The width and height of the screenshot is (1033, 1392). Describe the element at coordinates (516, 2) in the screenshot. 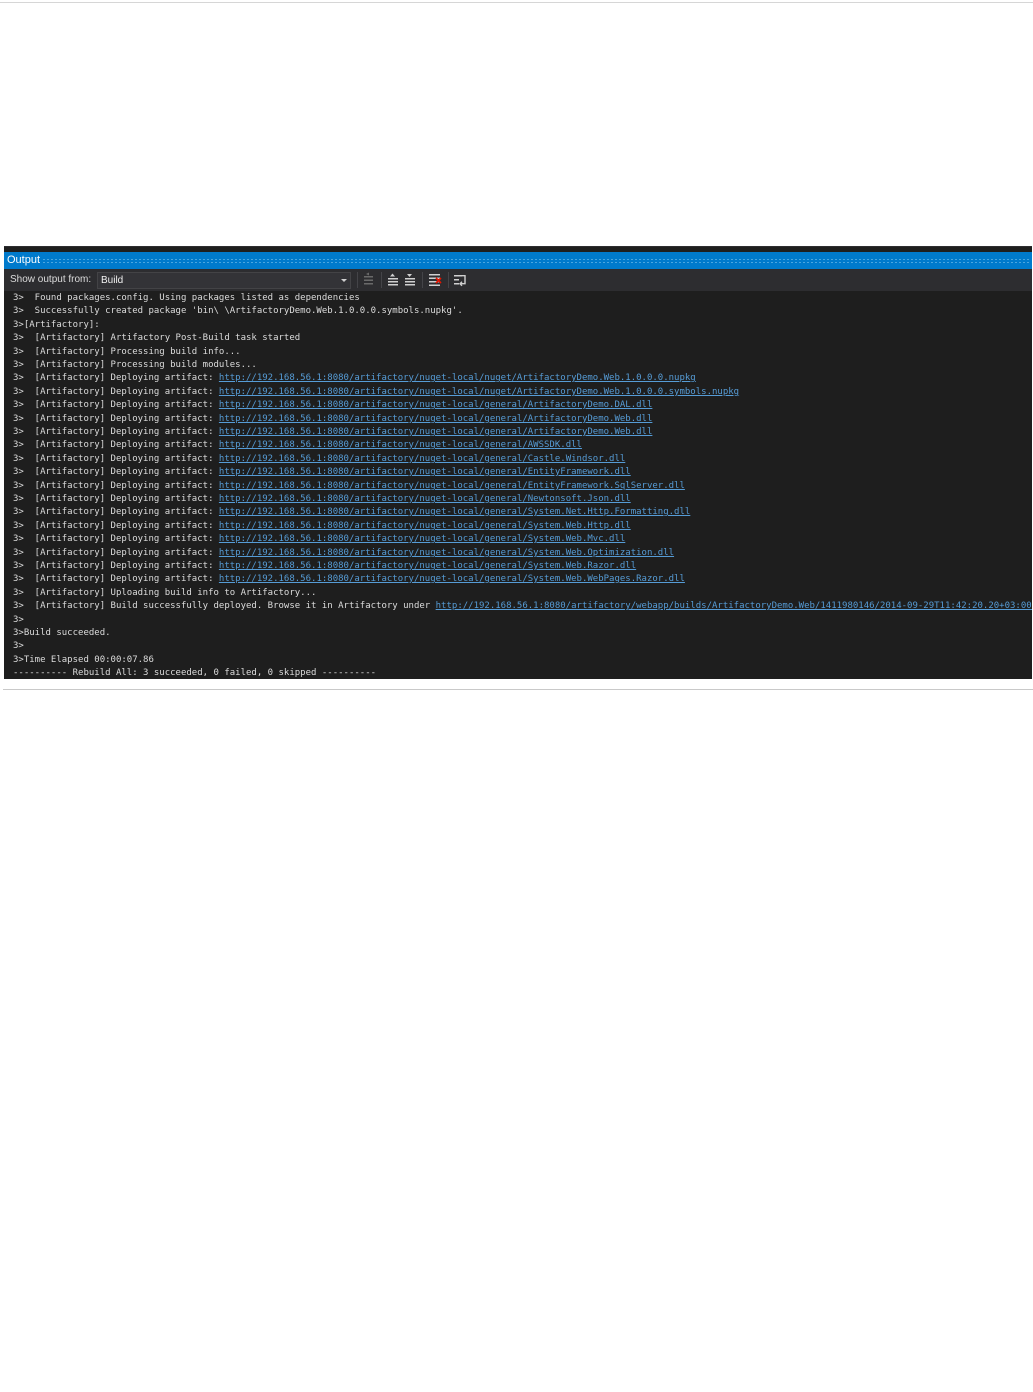

I see `page-divider-top` at that location.